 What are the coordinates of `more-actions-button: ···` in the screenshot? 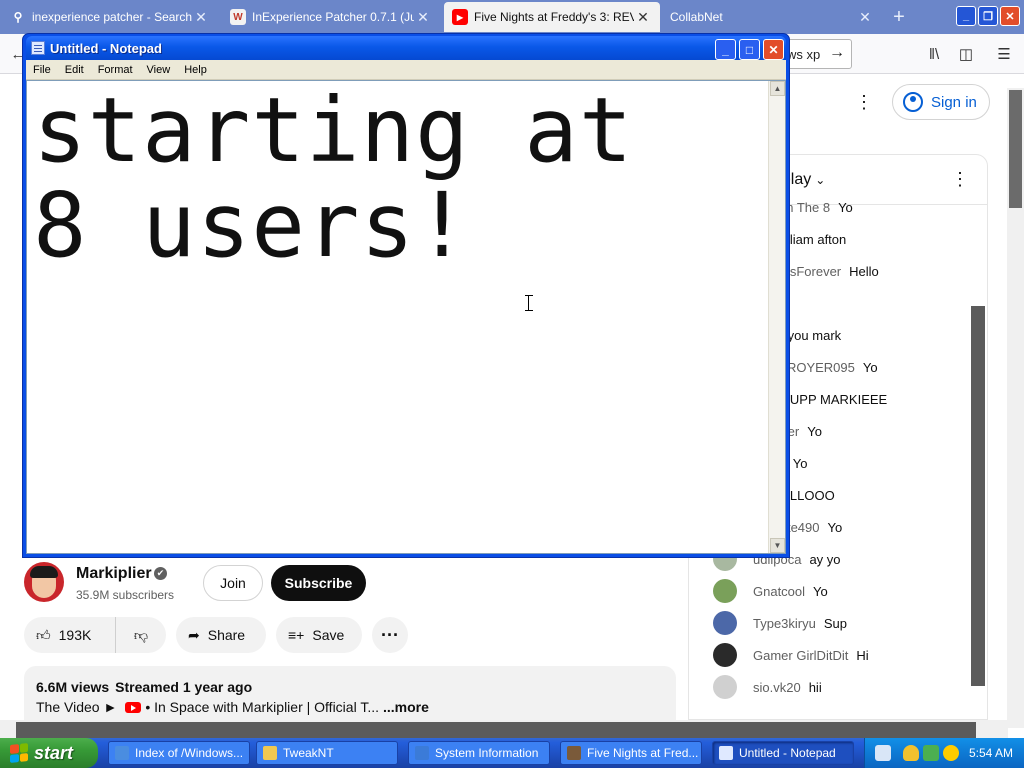 It's located at (390, 635).